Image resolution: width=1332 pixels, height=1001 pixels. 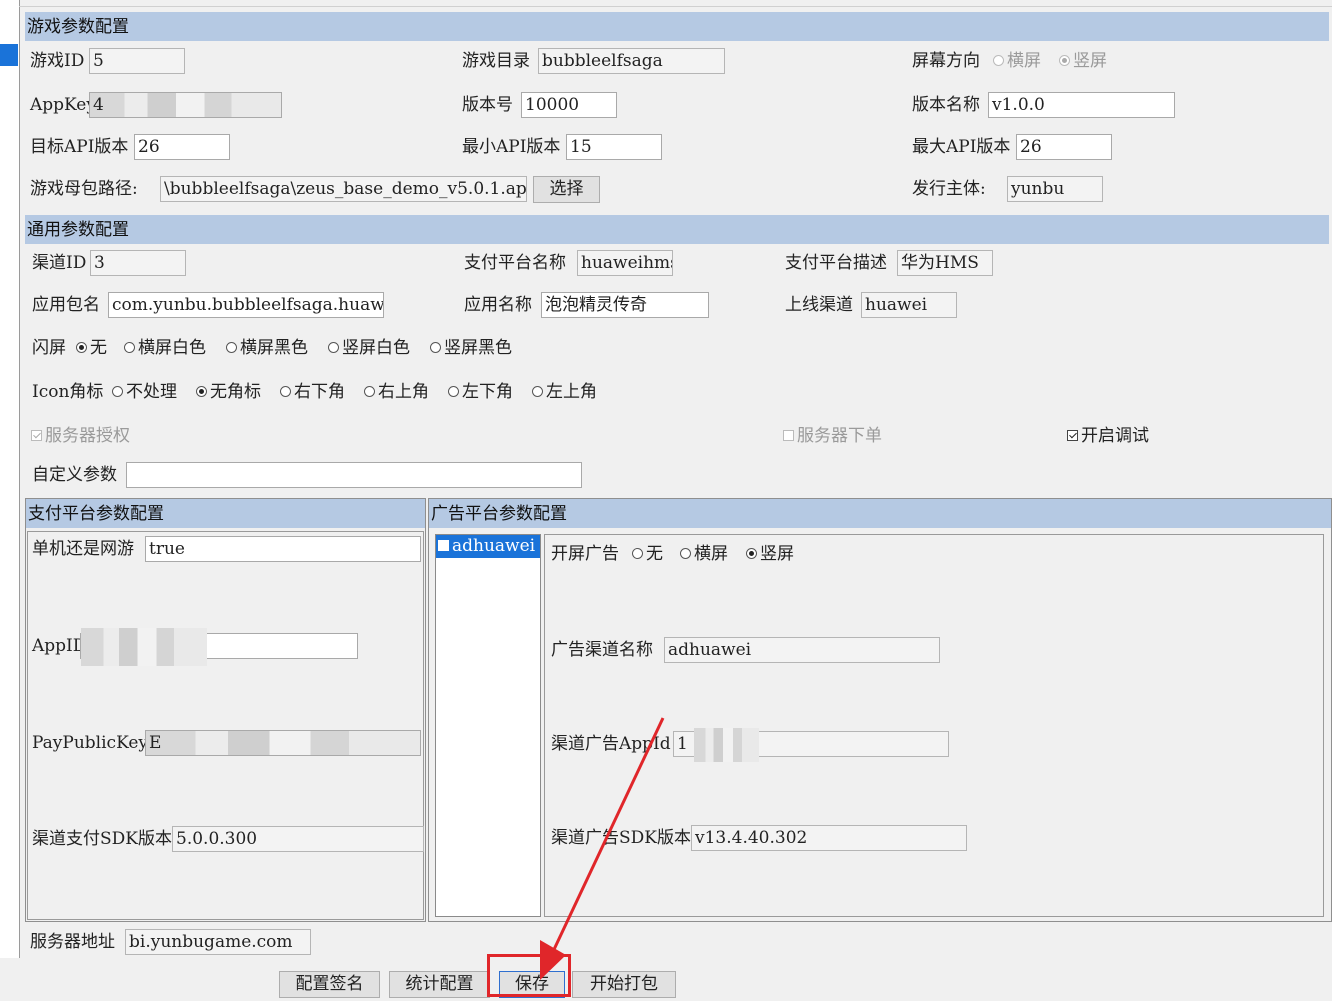 What do you see at coordinates (182, 147) in the screenshot?
I see `target-api-field: 26` at bounding box center [182, 147].